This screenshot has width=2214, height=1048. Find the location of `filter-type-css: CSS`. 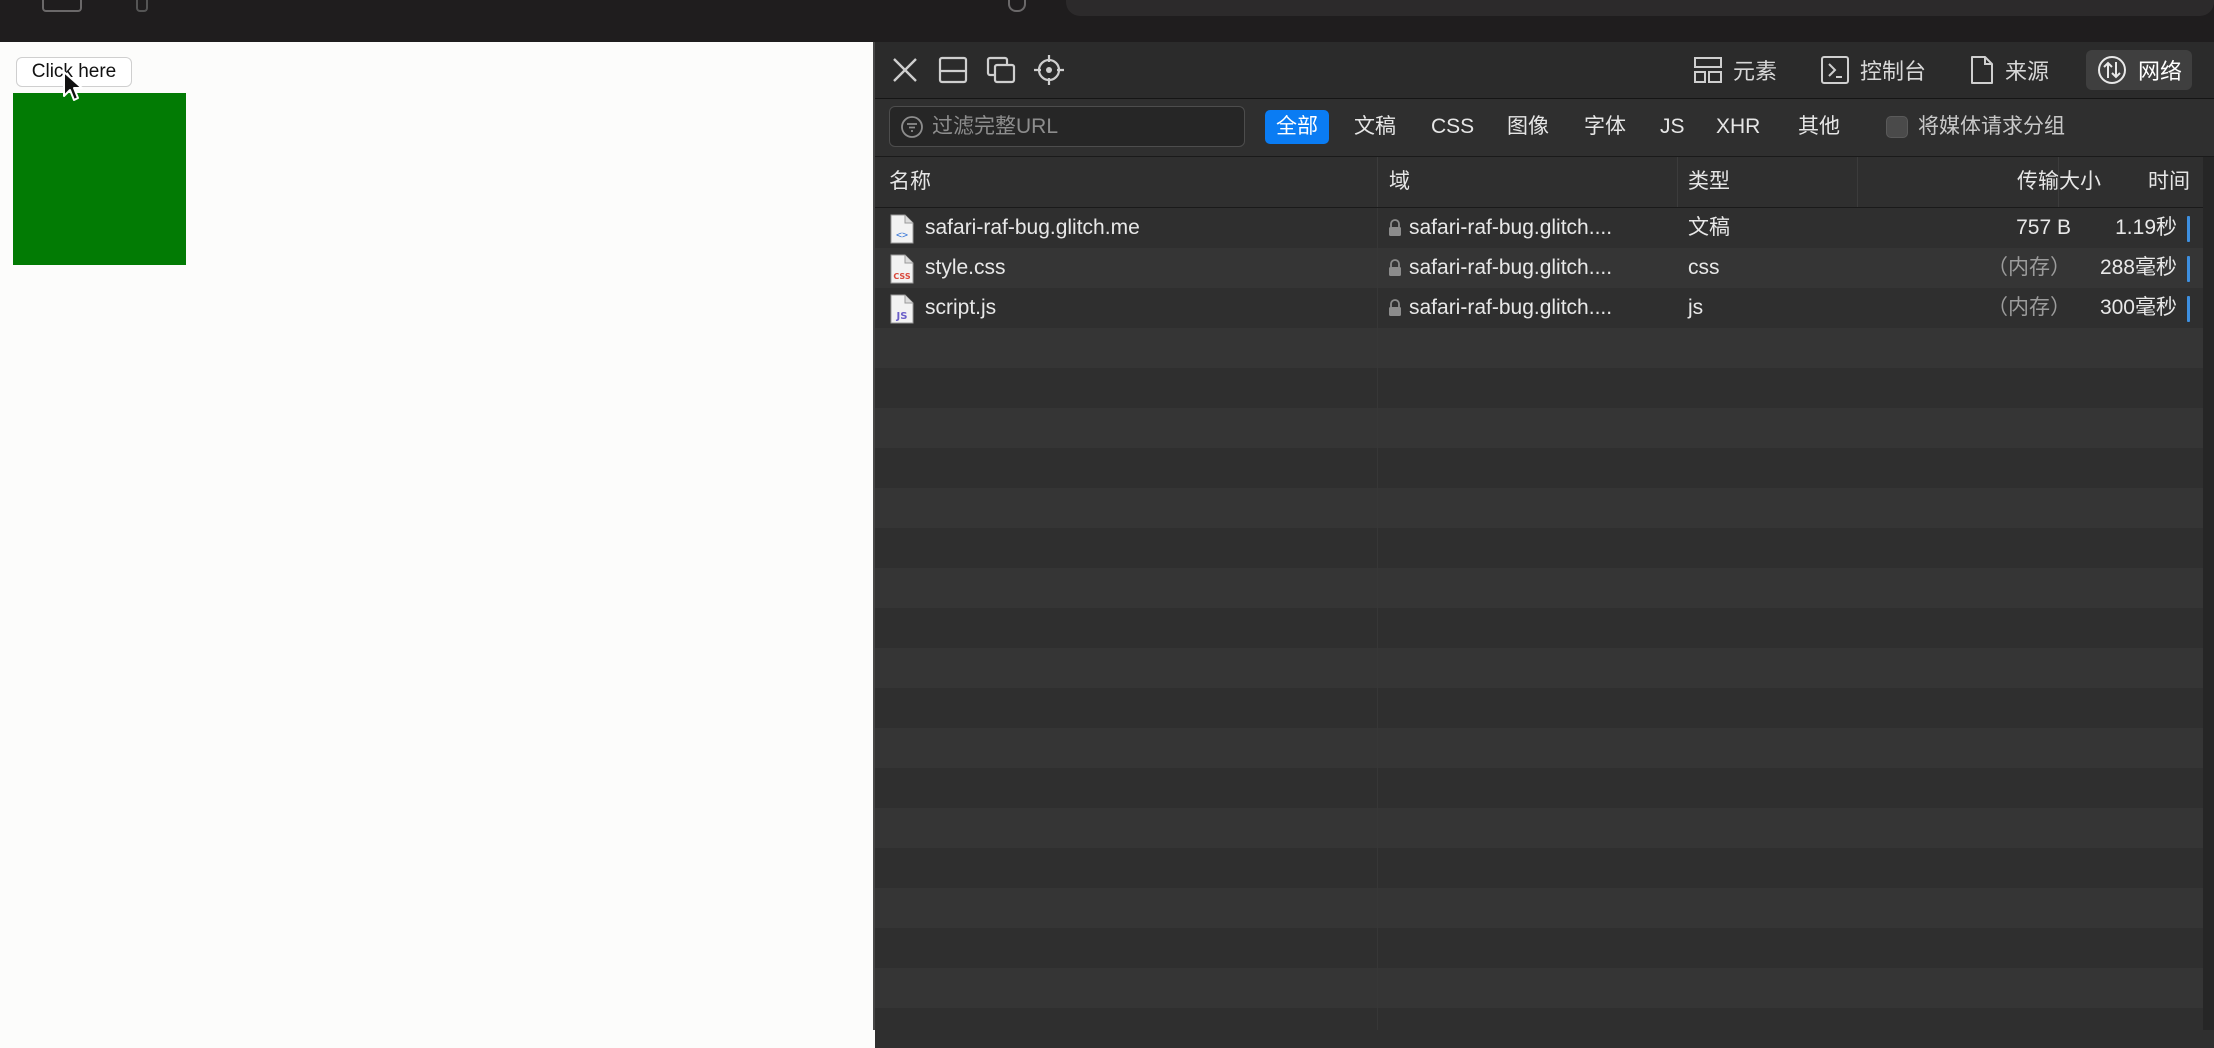

filter-type-css: CSS is located at coordinates (1452, 127).